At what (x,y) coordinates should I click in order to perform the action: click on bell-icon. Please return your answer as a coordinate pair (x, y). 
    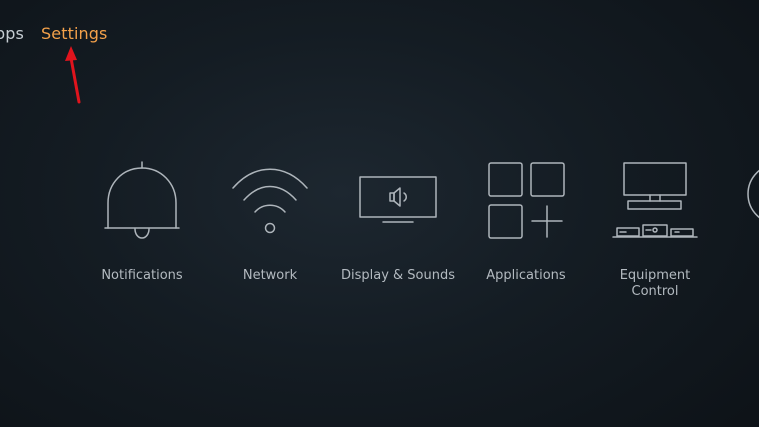
    Looking at the image, I should click on (142, 204).